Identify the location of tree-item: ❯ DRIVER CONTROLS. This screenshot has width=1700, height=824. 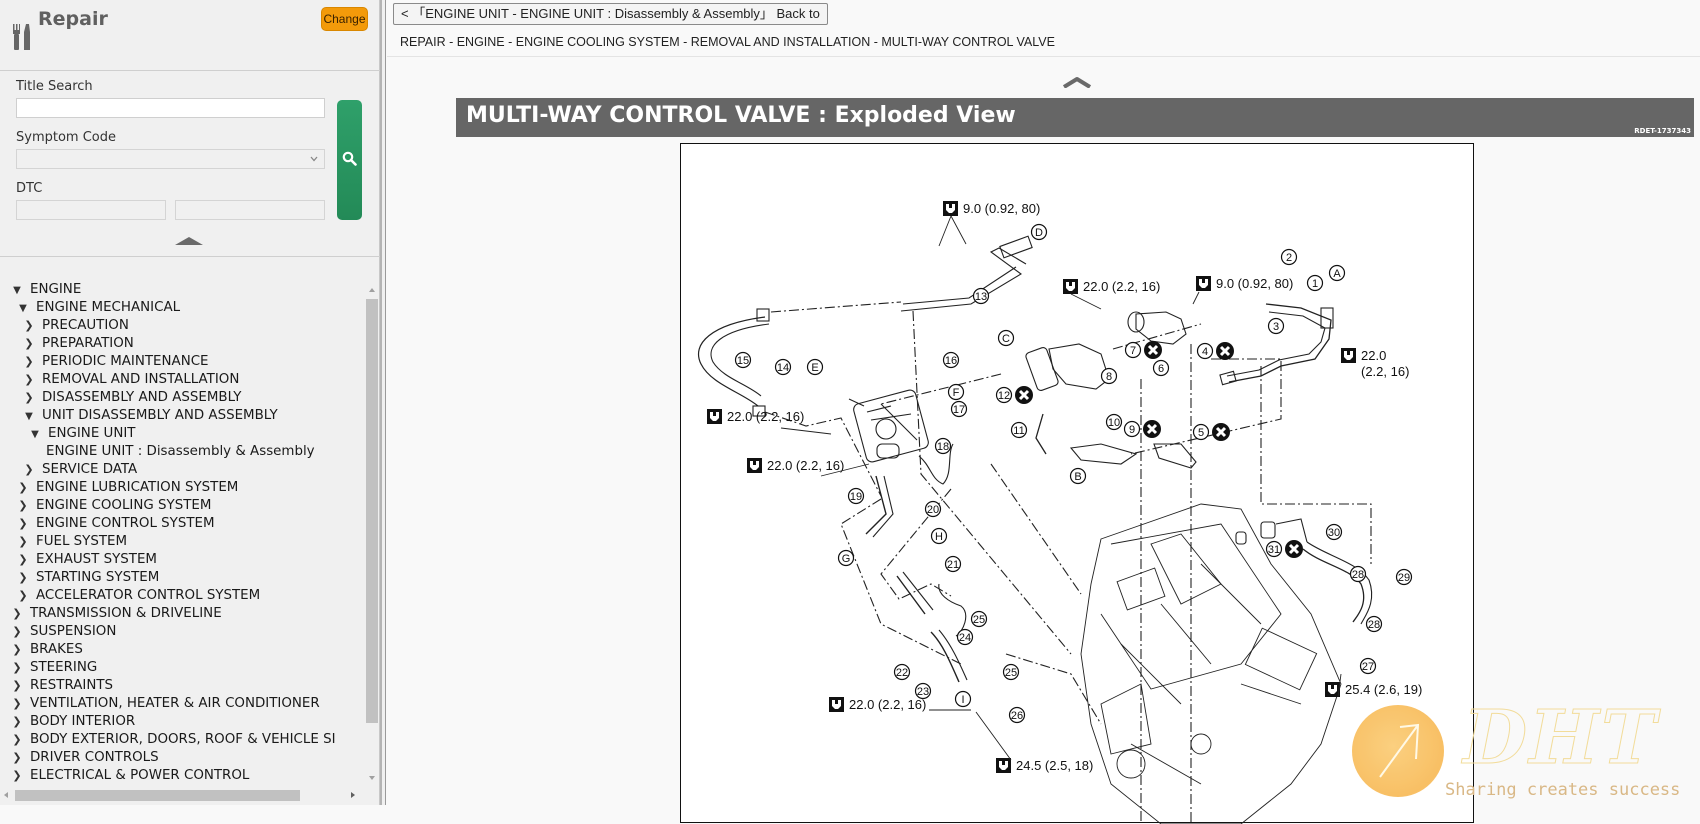
(84, 758).